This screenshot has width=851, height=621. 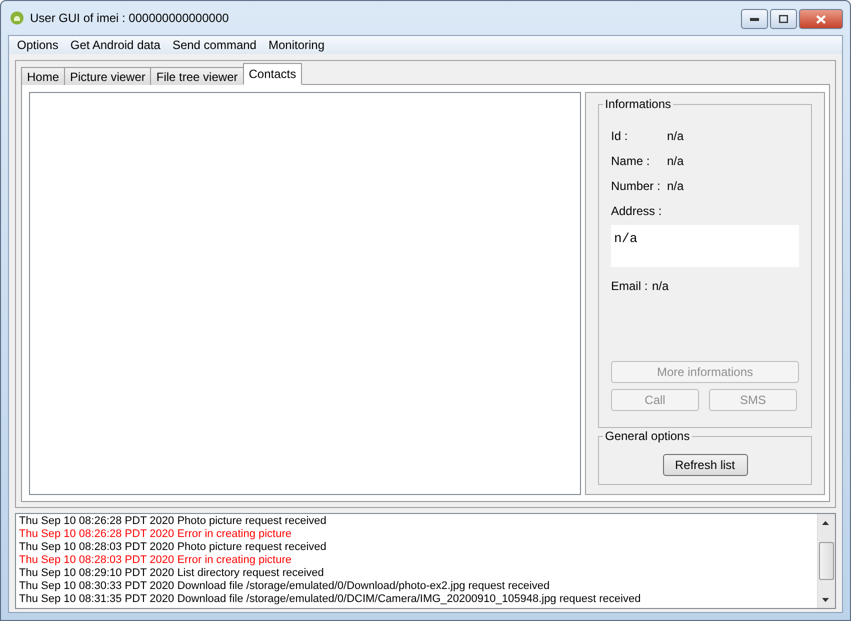 What do you see at coordinates (43, 76) in the screenshot?
I see `tab: Home` at bounding box center [43, 76].